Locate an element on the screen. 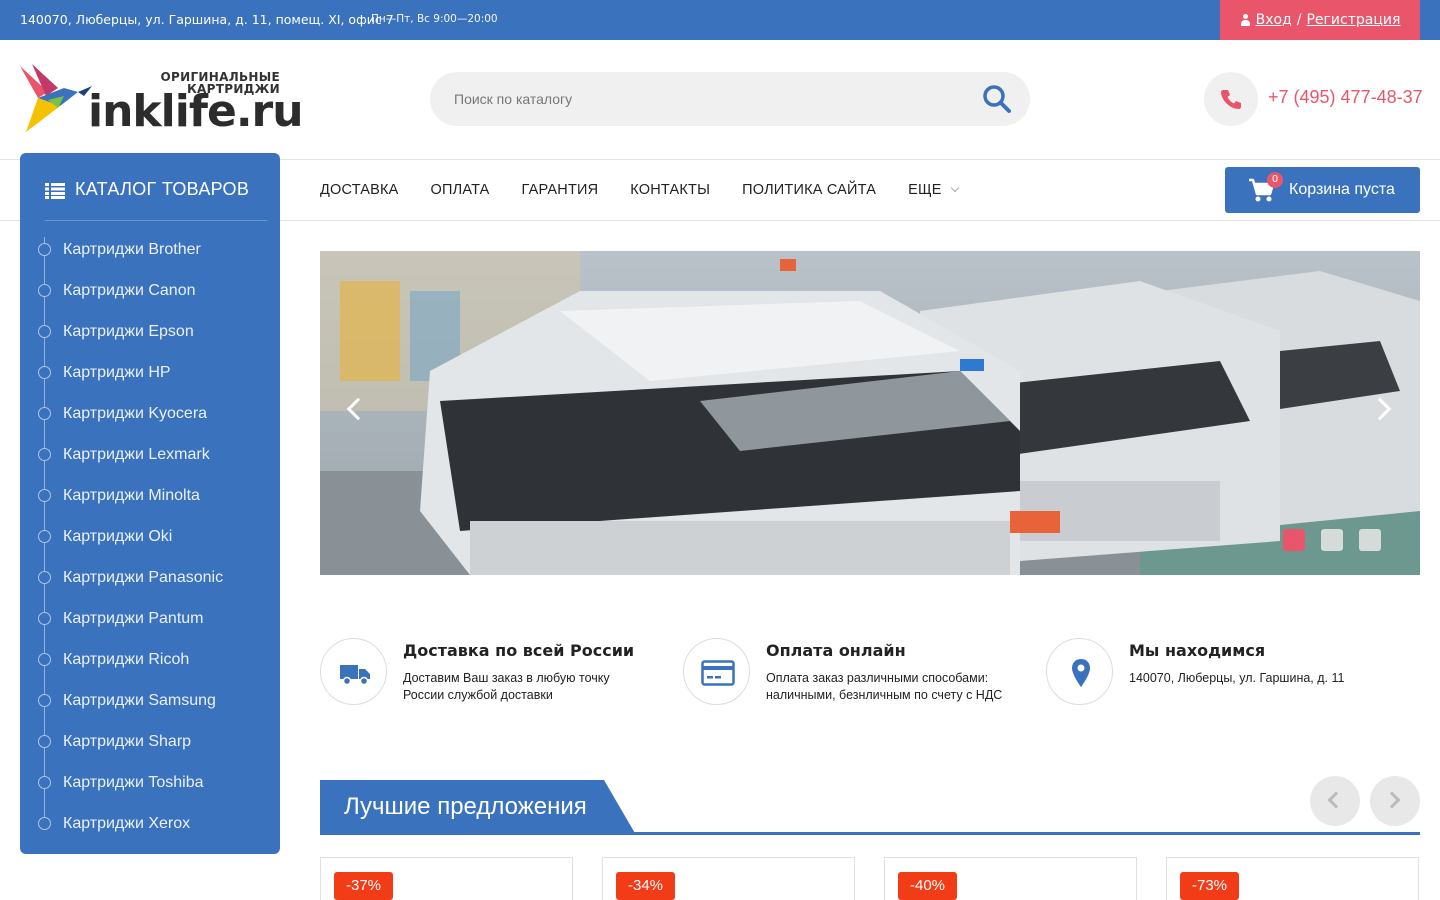 The image size is (1440, 900). catalog-item-brother: Картриджи Brother is located at coordinates (150, 249).